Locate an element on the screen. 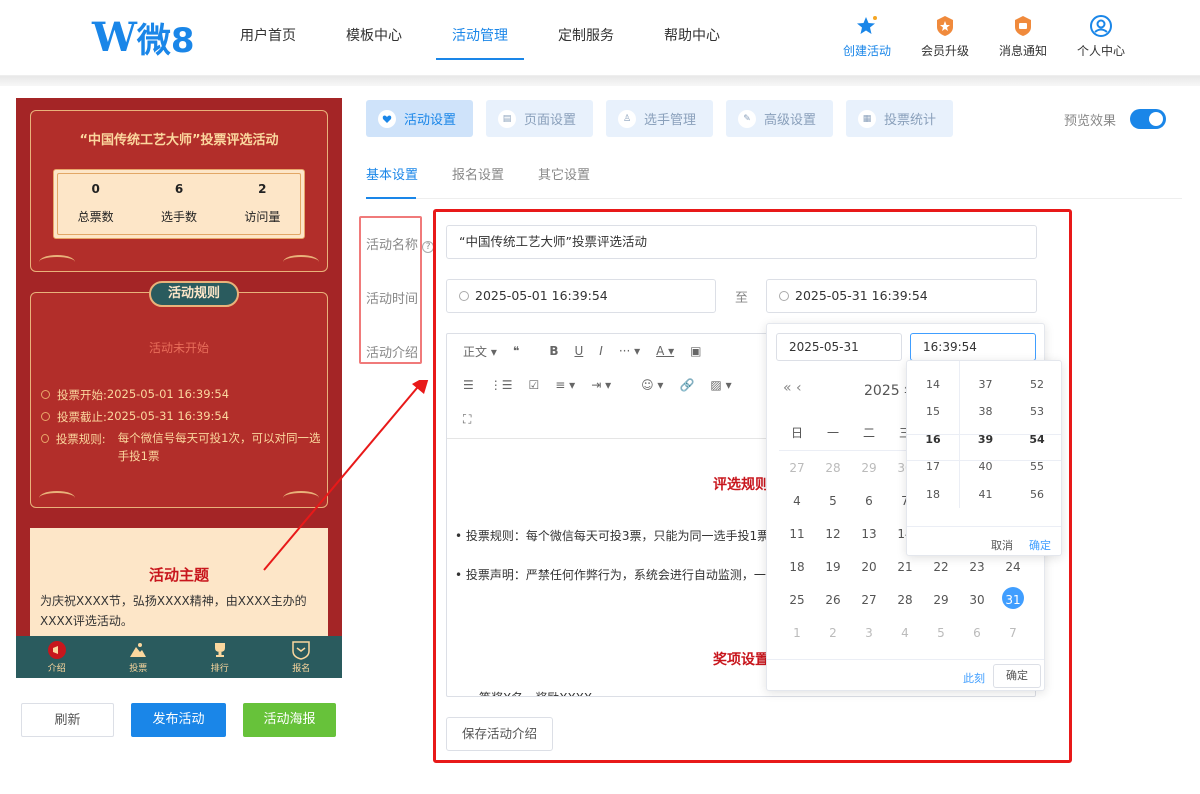  quote-button: ❝ is located at coordinates (516, 351).